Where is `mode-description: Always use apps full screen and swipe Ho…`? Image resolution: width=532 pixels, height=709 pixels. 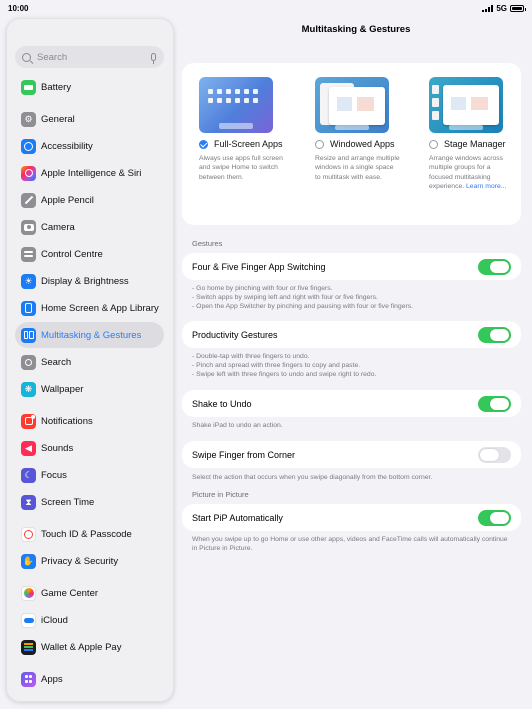 mode-description: Always use apps full screen and swipe Ho… is located at coordinates (241, 168).